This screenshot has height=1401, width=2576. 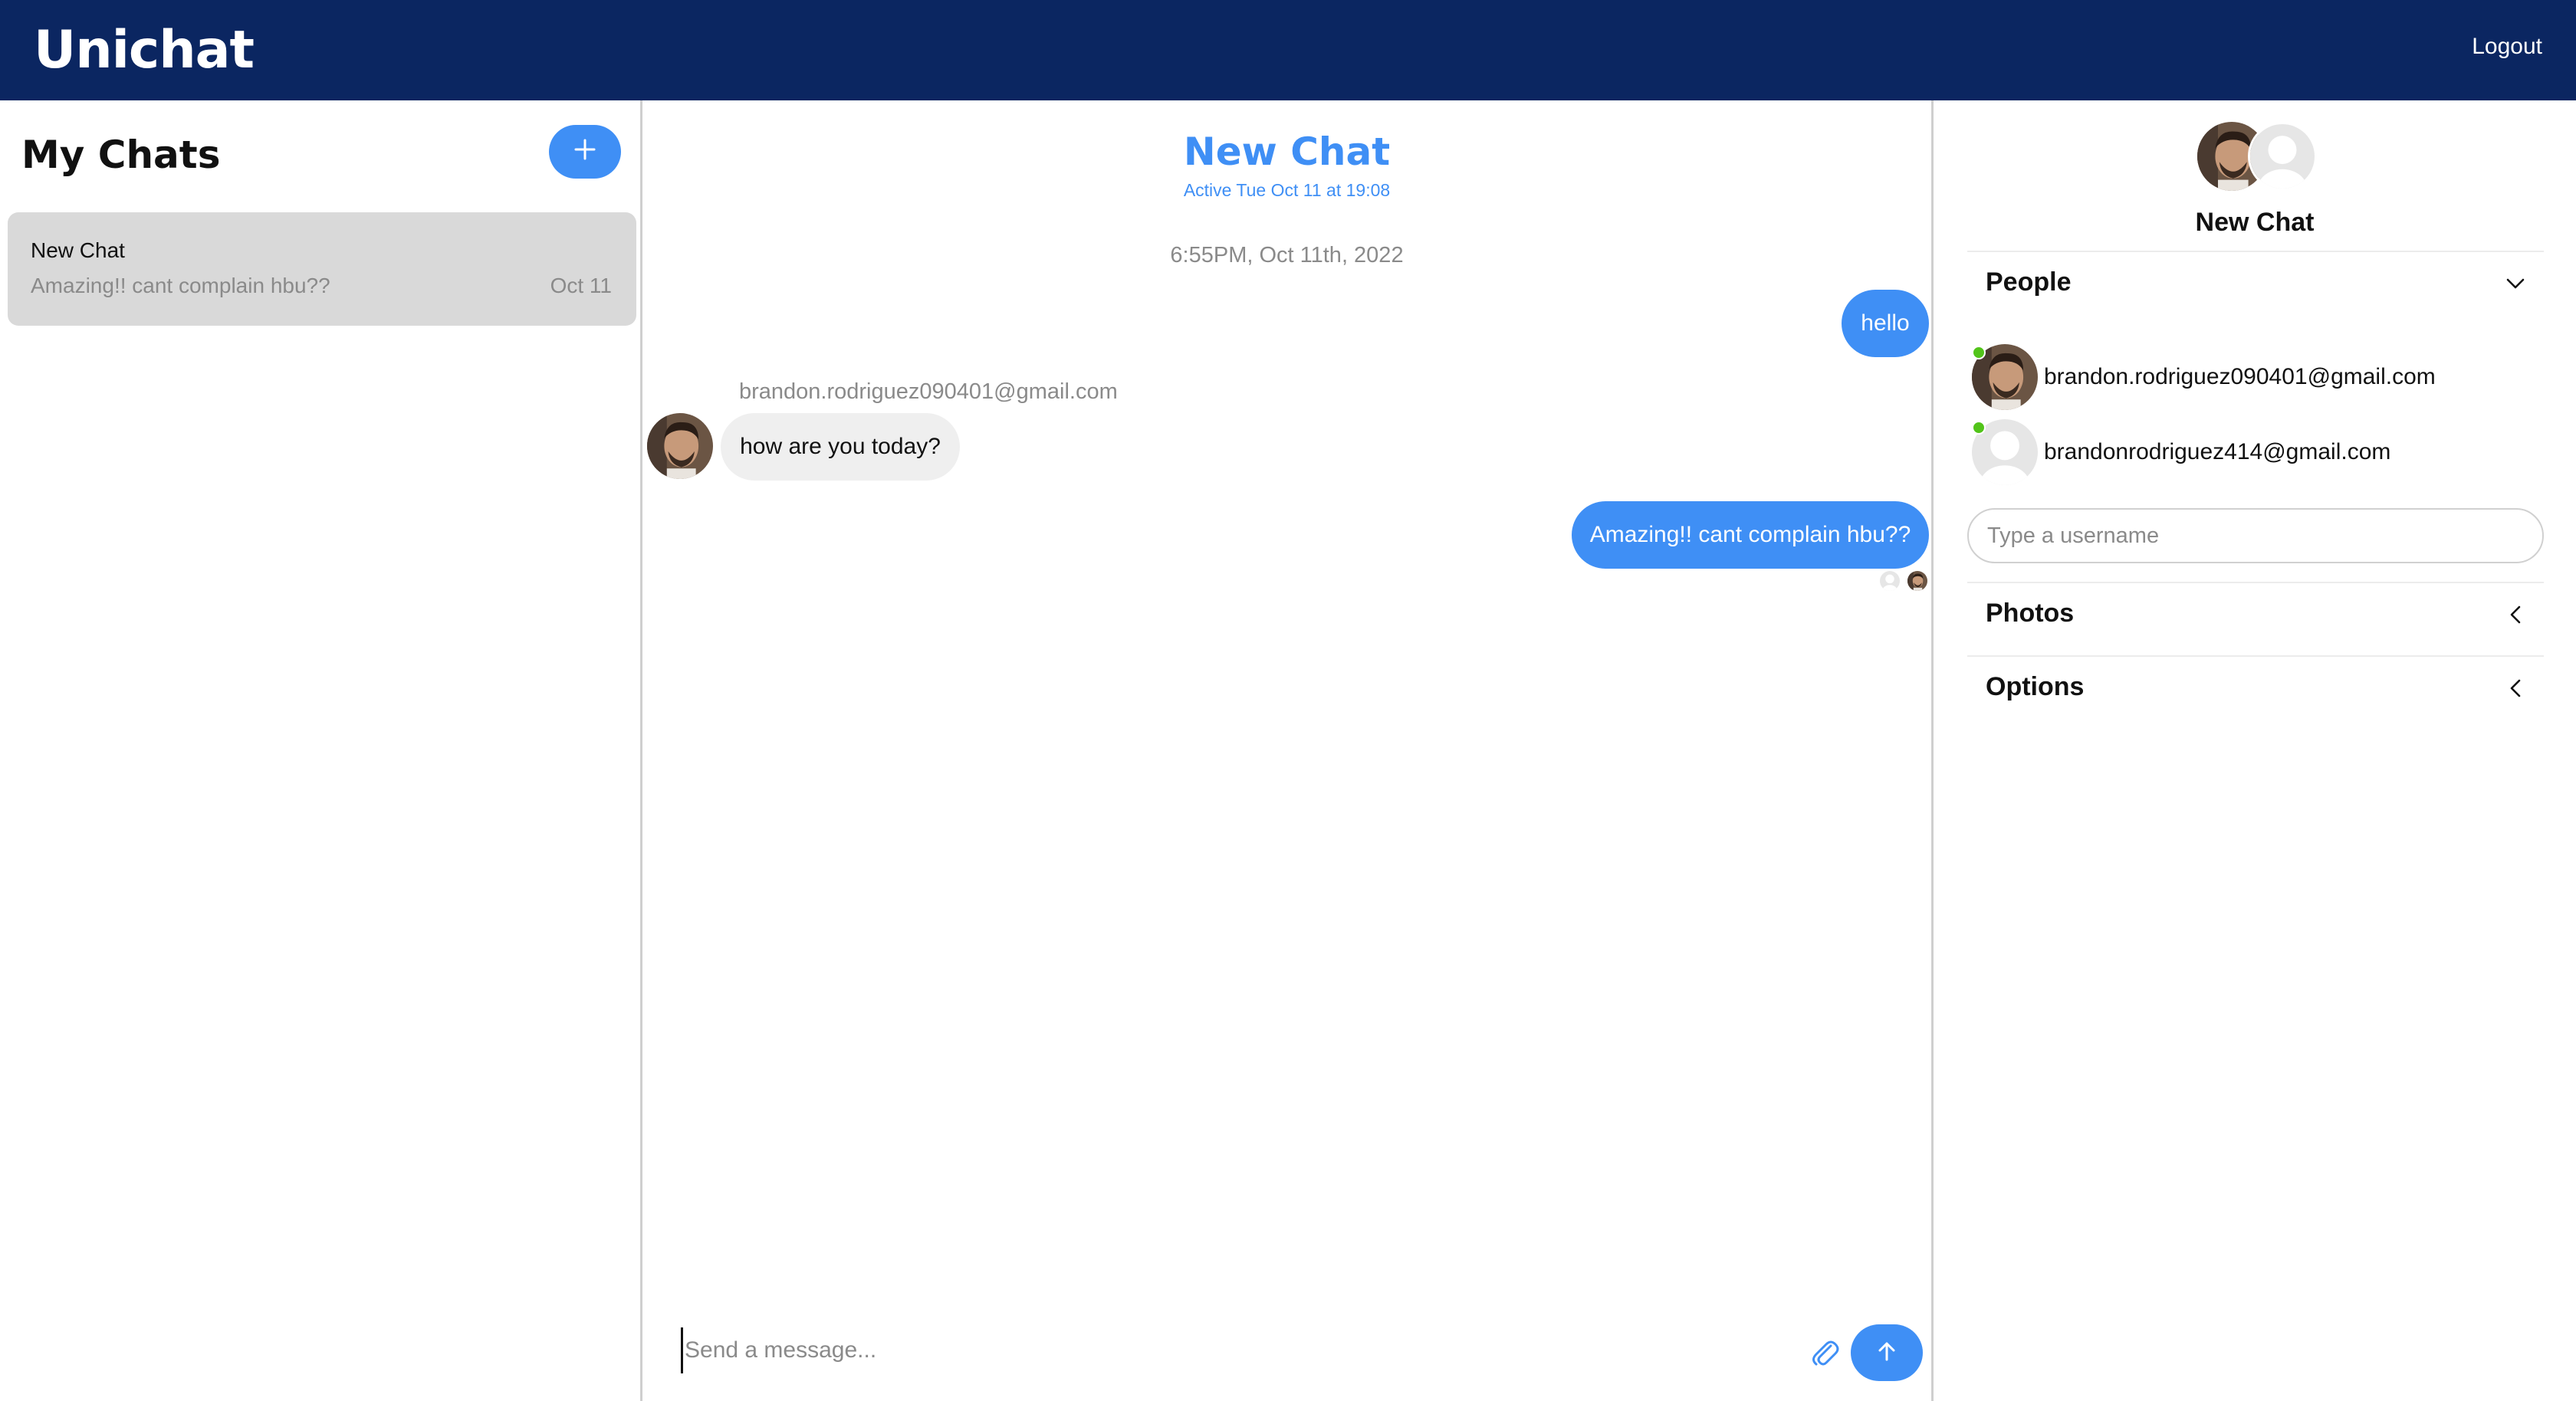 I want to click on person-row: brandonrodriguez414@gmail.com, so click(x=2255, y=453).